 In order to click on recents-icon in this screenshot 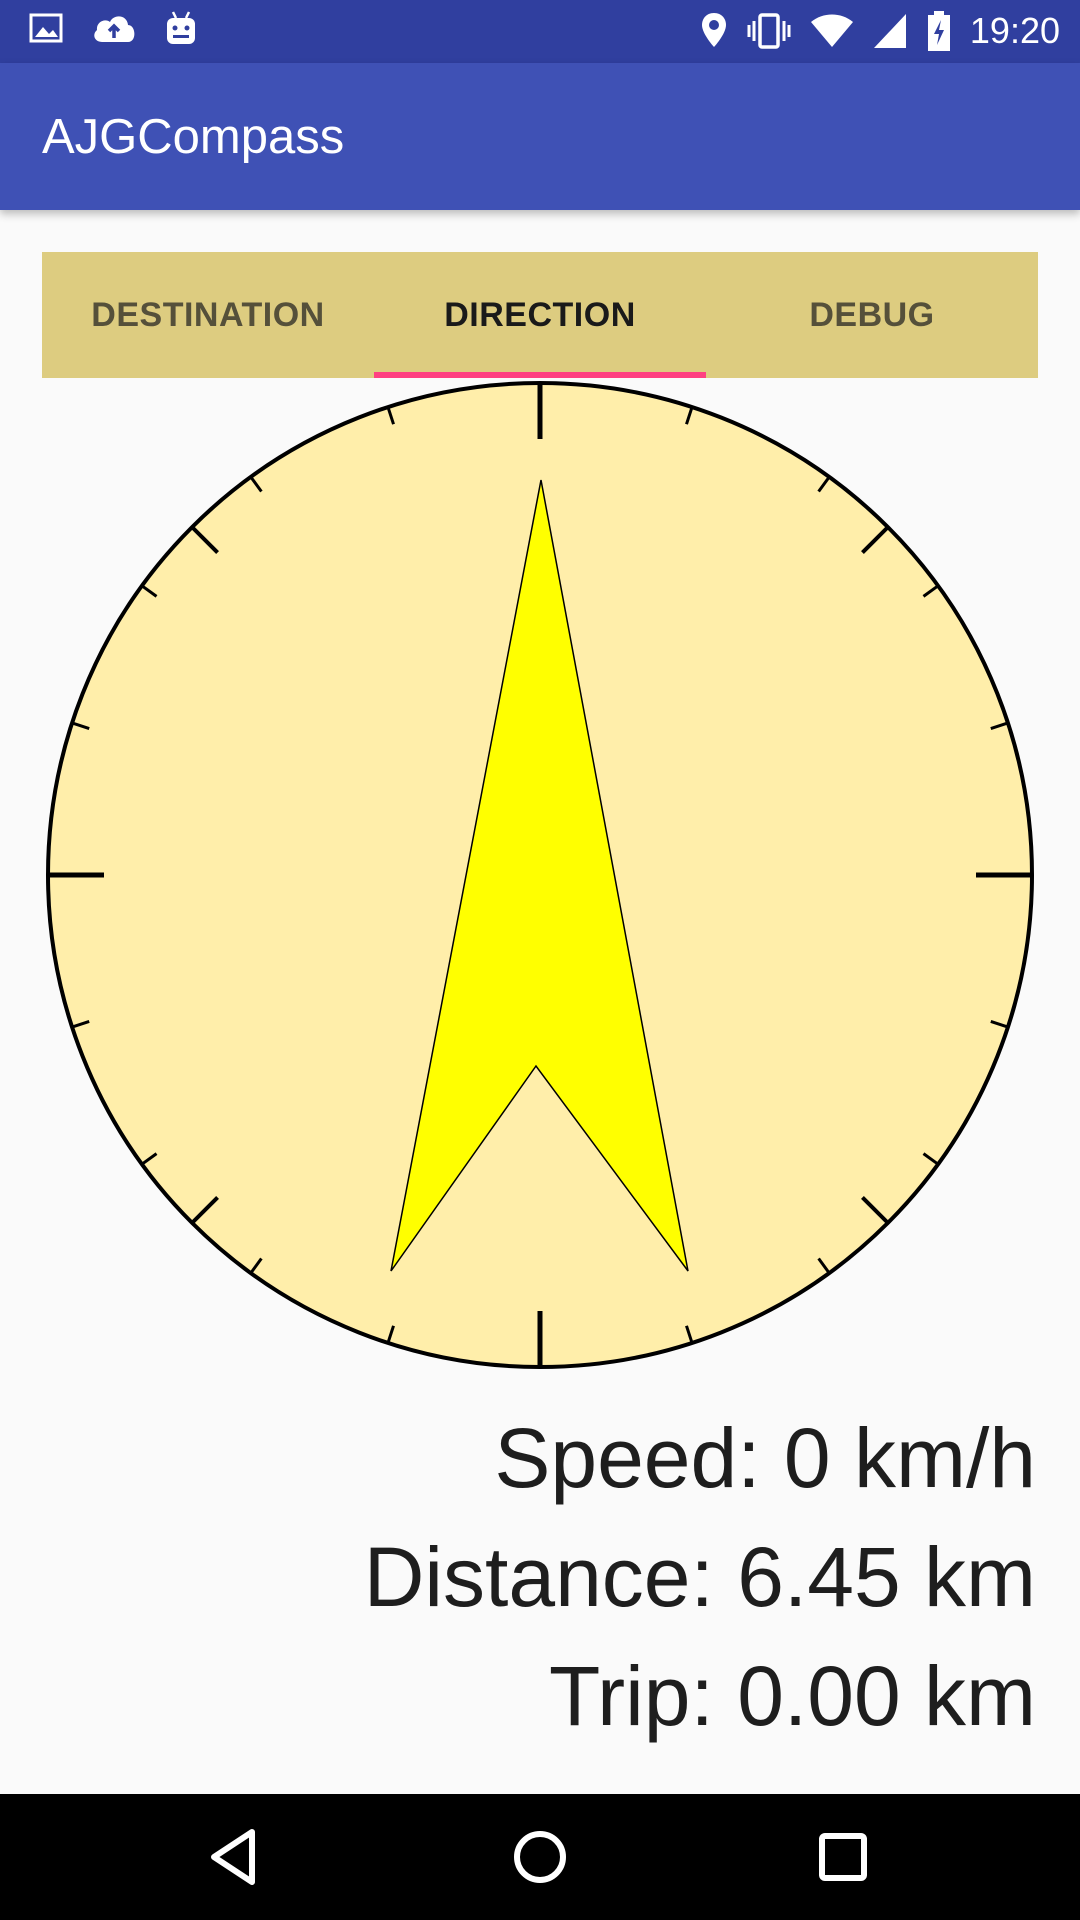, I will do `click(843, 1857)`.